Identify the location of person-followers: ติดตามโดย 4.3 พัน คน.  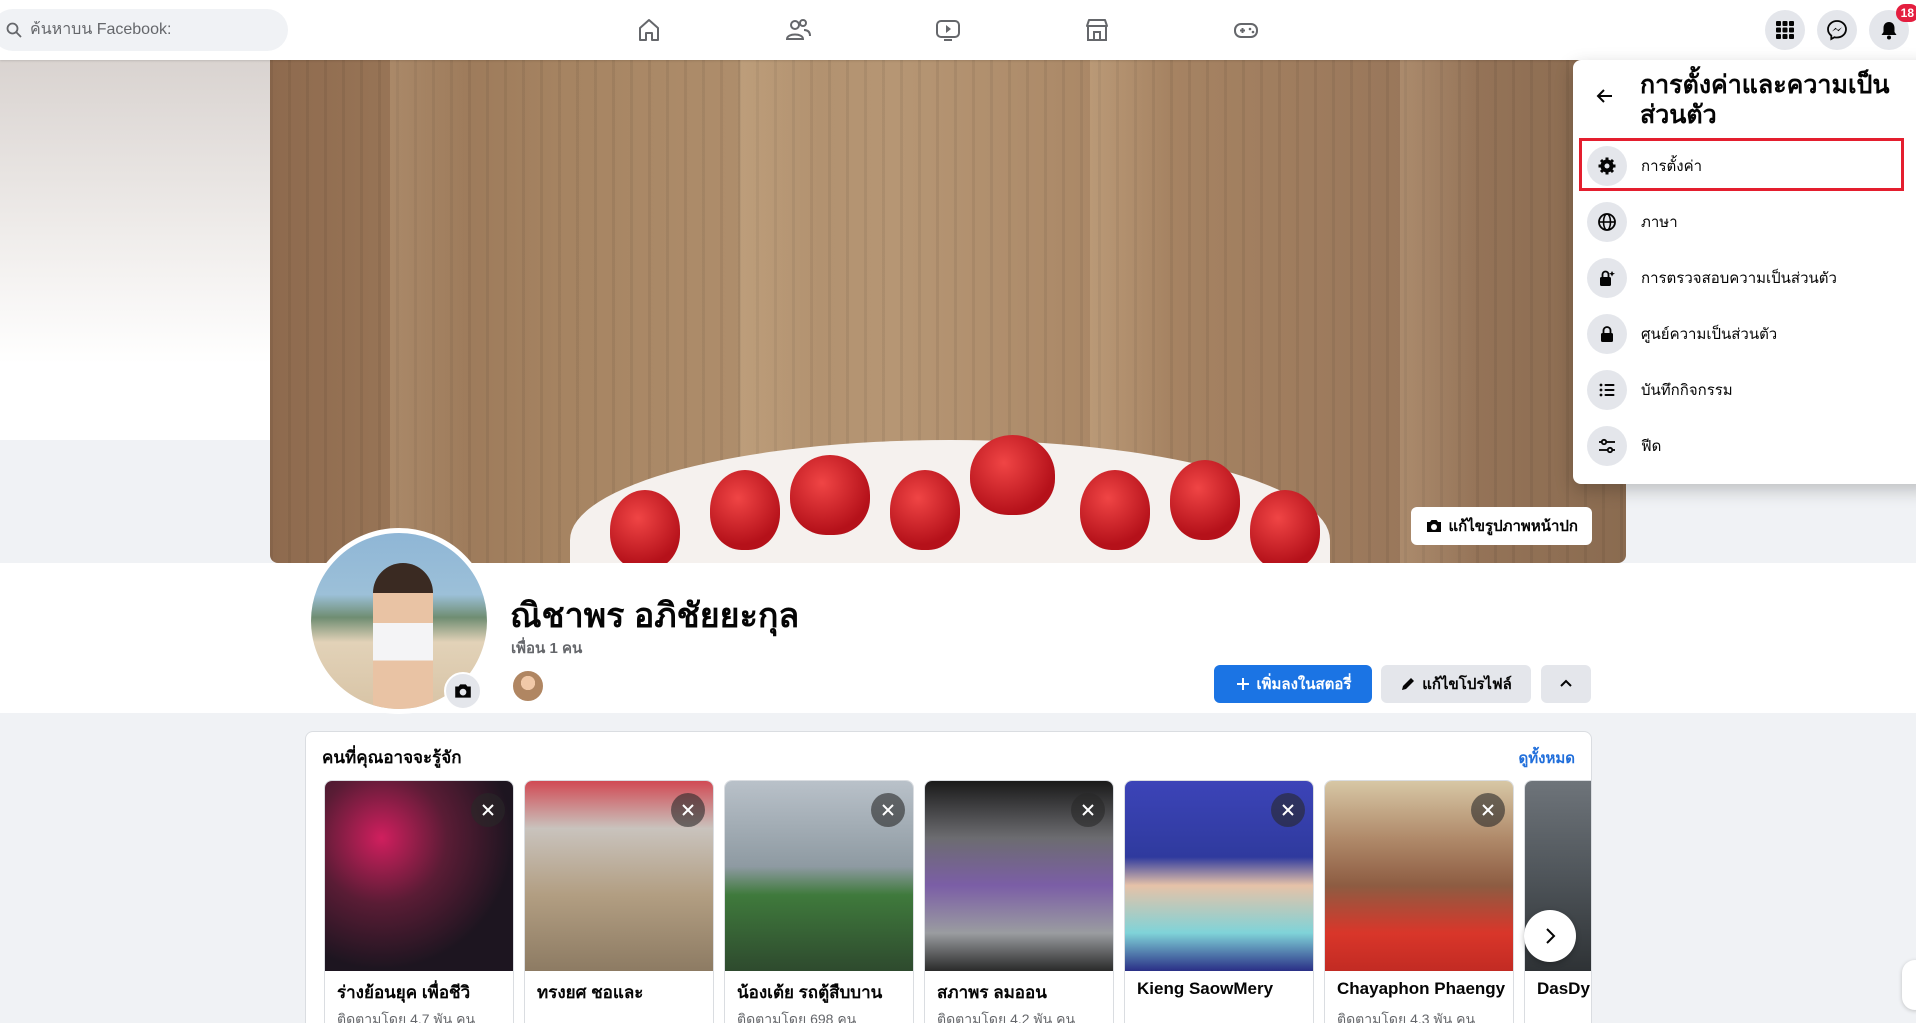
(1406, 1017).